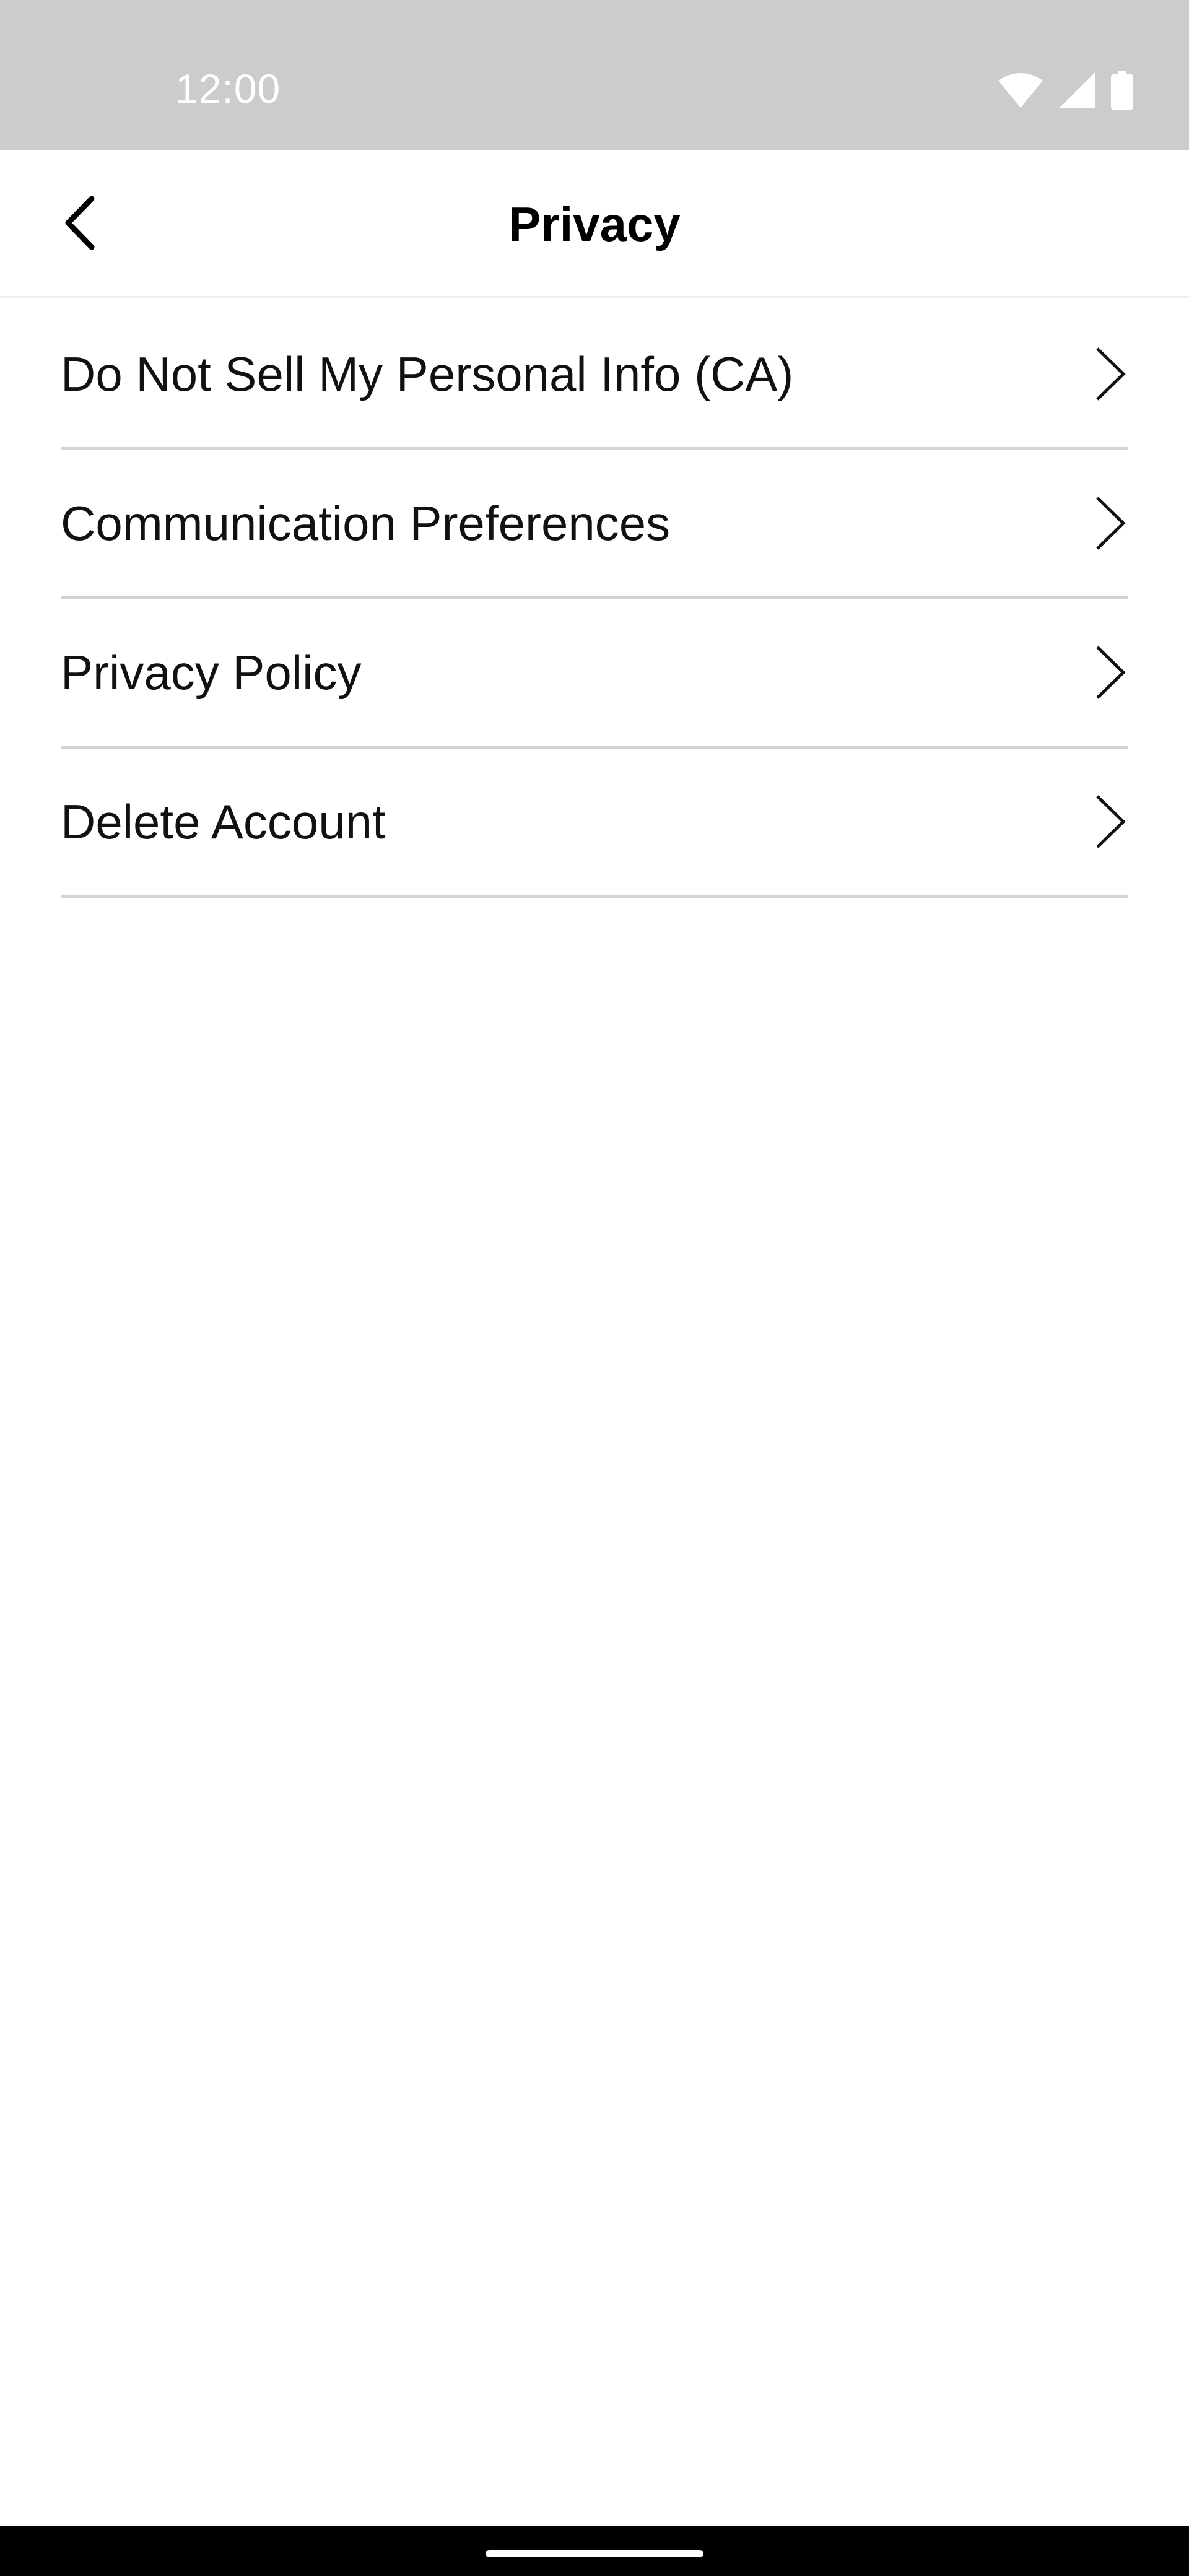 The height and width of the screenshot is (2576, 1189). I want to click on system-navigation-bar, so click(594, 2551).